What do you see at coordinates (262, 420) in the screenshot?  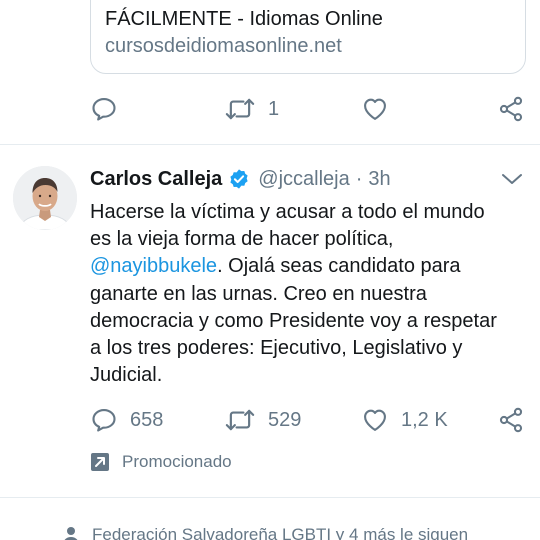 I see `retweet-button: 529` at bounding box center [262, 420].